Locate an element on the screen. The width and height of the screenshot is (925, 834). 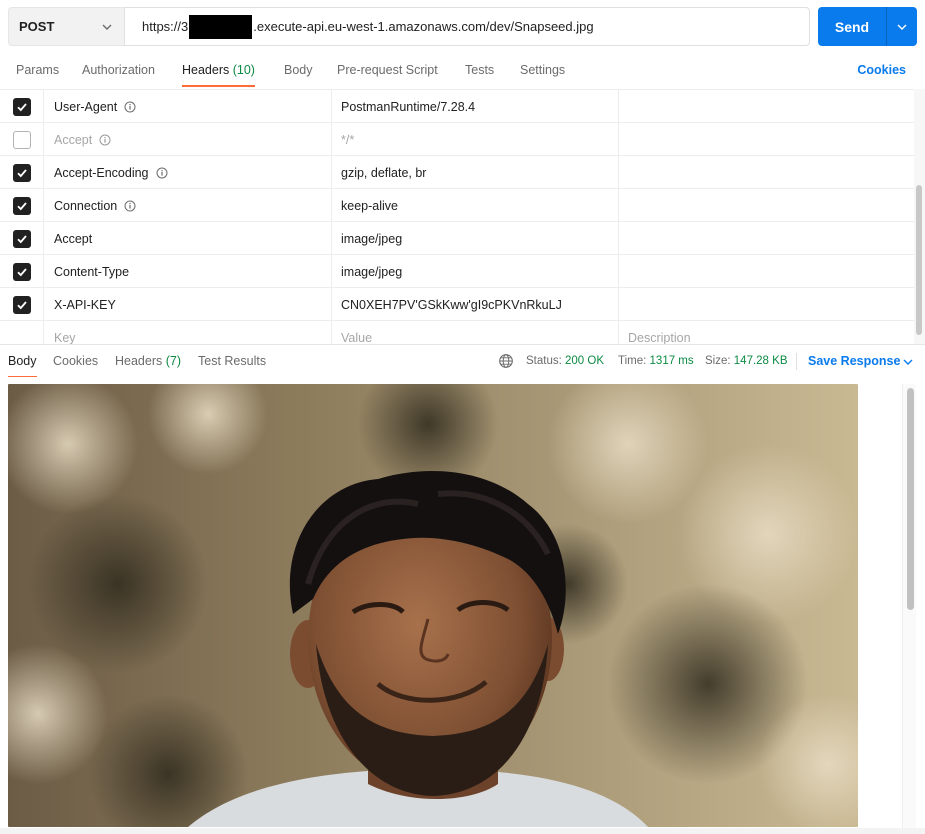
save-response-button: Save Response is located at coordinates (854, 361).